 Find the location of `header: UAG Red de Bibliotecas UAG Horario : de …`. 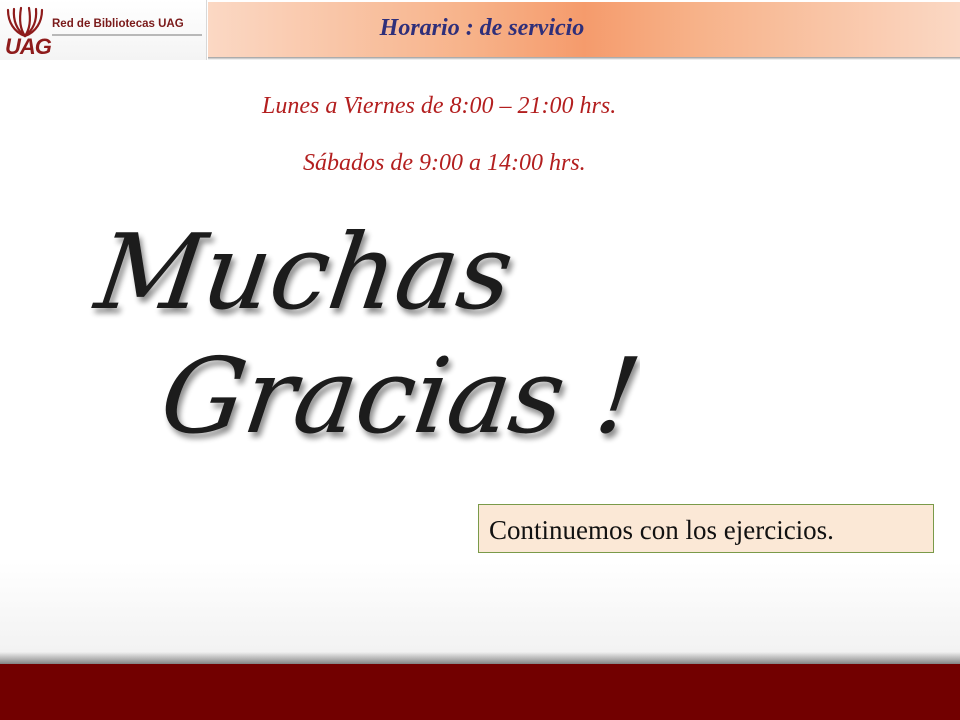

header: UAG Red de Bibliotecas UAG Horario : de … is located at coordinates (480, 31).